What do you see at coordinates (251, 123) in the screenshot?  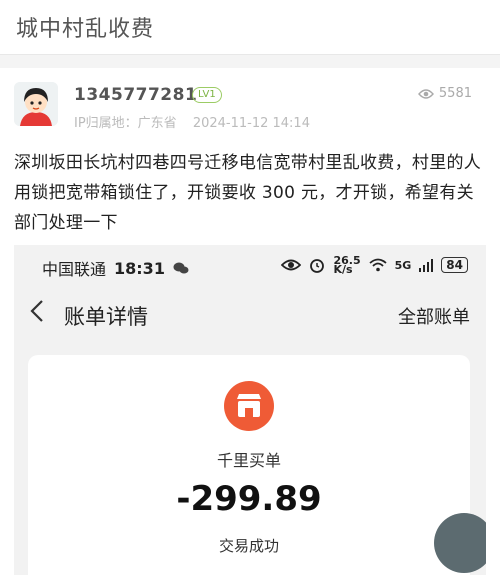 I see `post-datetime: 2024-11-12 14:14` at bounding box center [251, 123].